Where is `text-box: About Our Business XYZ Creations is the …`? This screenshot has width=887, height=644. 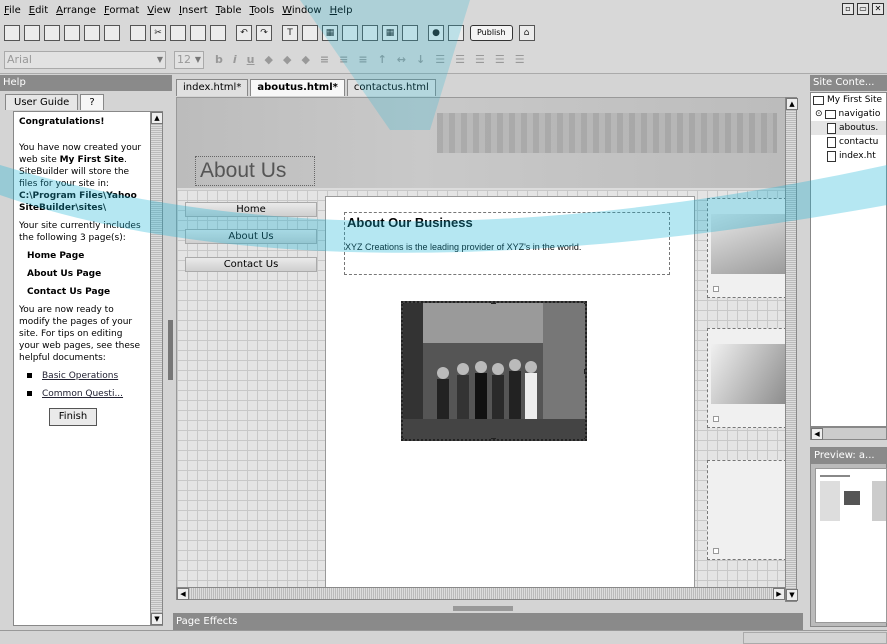
text-box: About Our Business XYZ Creations is the … is located at coordinates (507, 243).